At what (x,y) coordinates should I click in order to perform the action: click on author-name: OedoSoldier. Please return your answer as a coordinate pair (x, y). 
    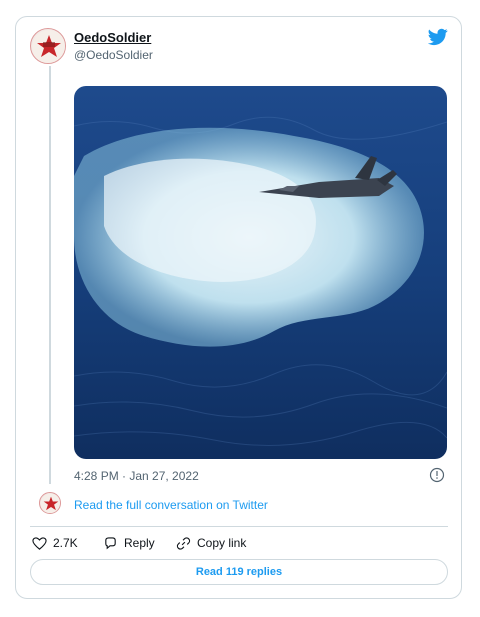
    Looking at the image, I should click on (112, 37).